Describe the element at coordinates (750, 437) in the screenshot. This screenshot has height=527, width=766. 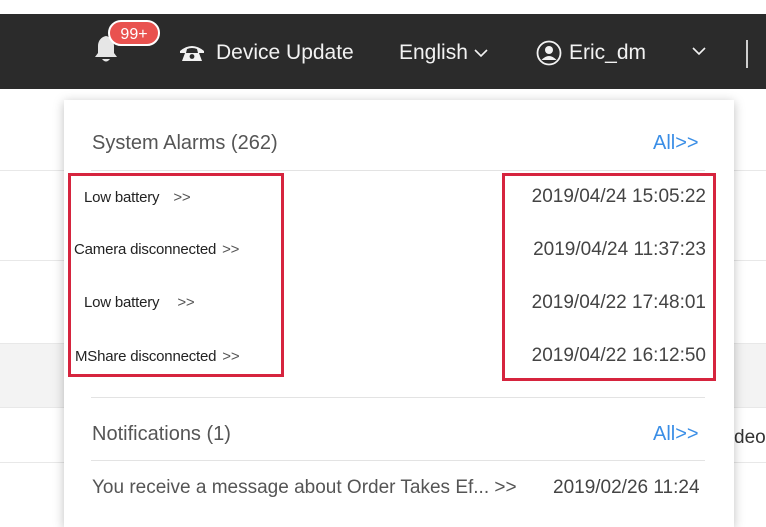
I see `background-table-text: deo` at that location.